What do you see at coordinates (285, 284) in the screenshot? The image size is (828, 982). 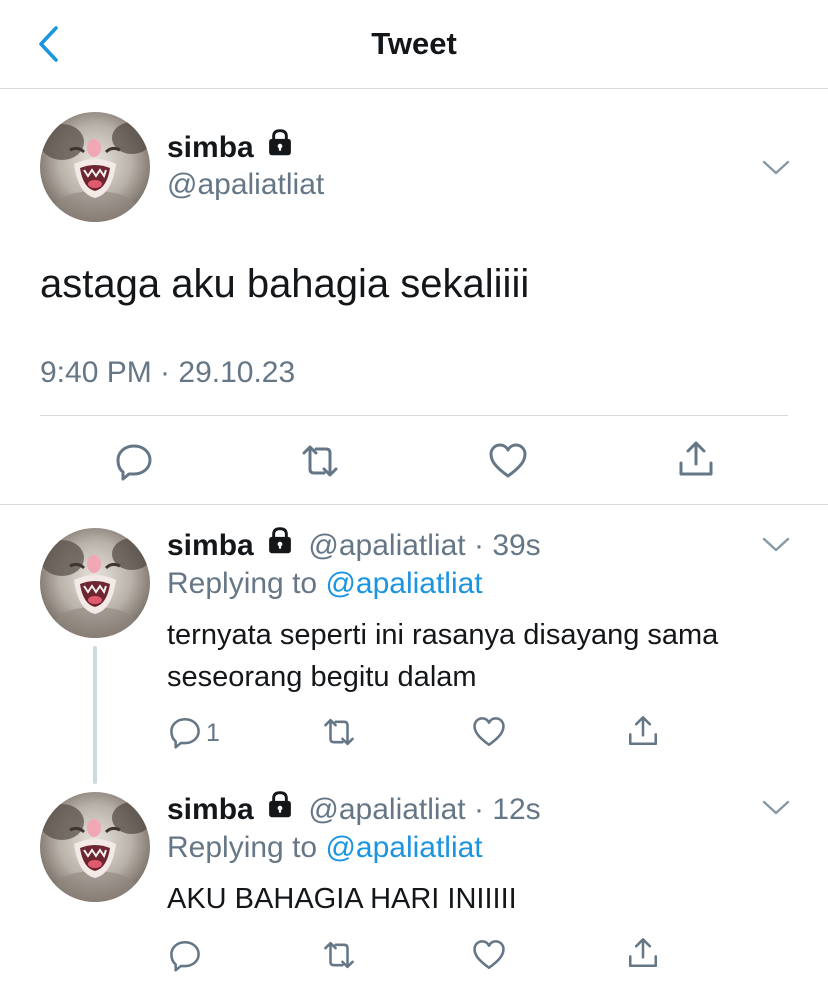 I see `tweet-text: astaga aku bahagia sekaliiii` at bounding box center [285, 284].